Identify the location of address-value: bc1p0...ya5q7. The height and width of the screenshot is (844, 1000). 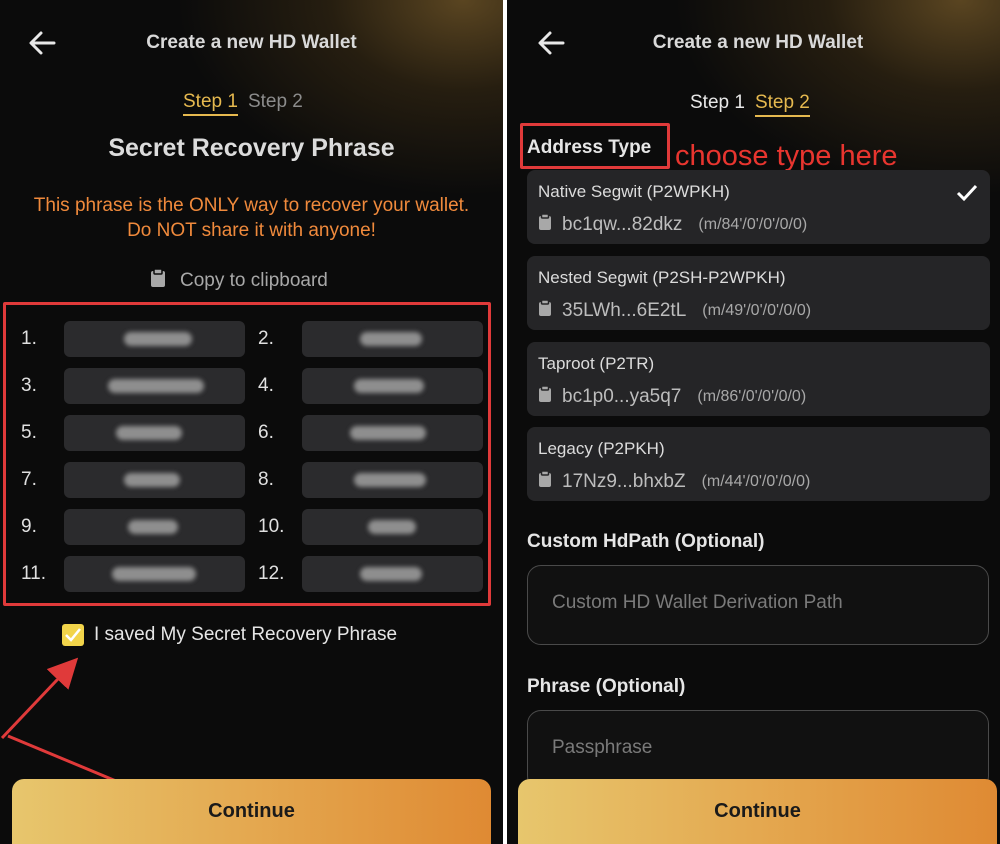
(622, 396).